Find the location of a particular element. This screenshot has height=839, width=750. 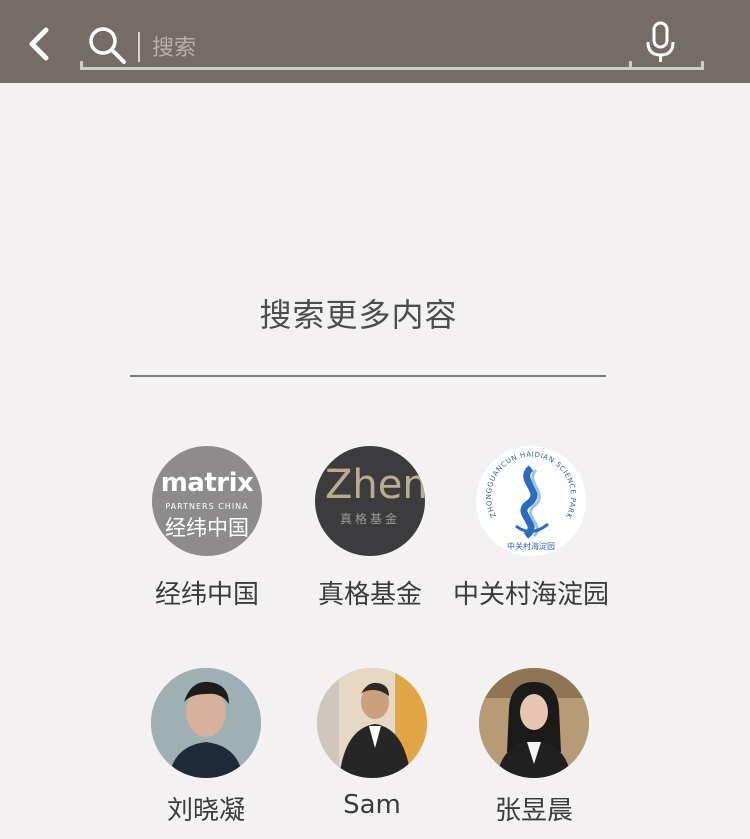

search-icon is located at coordinates (107, 45).